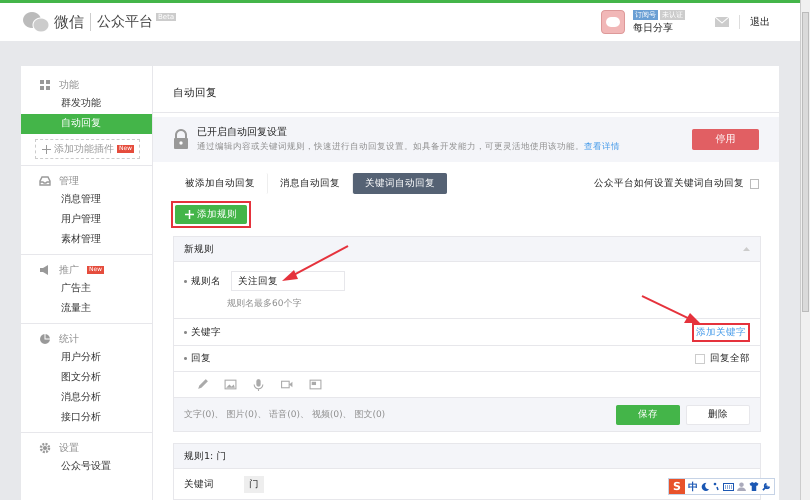 The height and width of the screenshot is (500, 810). What do you see at coordinates (199, 484) in the screenshot?
I see `keyword-label: 关键词` at bounding box center [199, 484].